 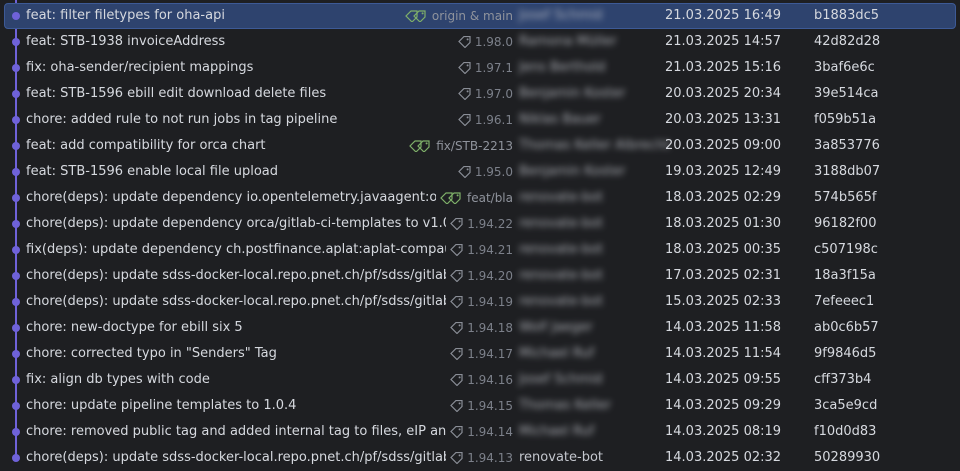 I want to click on branch-label: feat/bla, so click(x=476, y=198).